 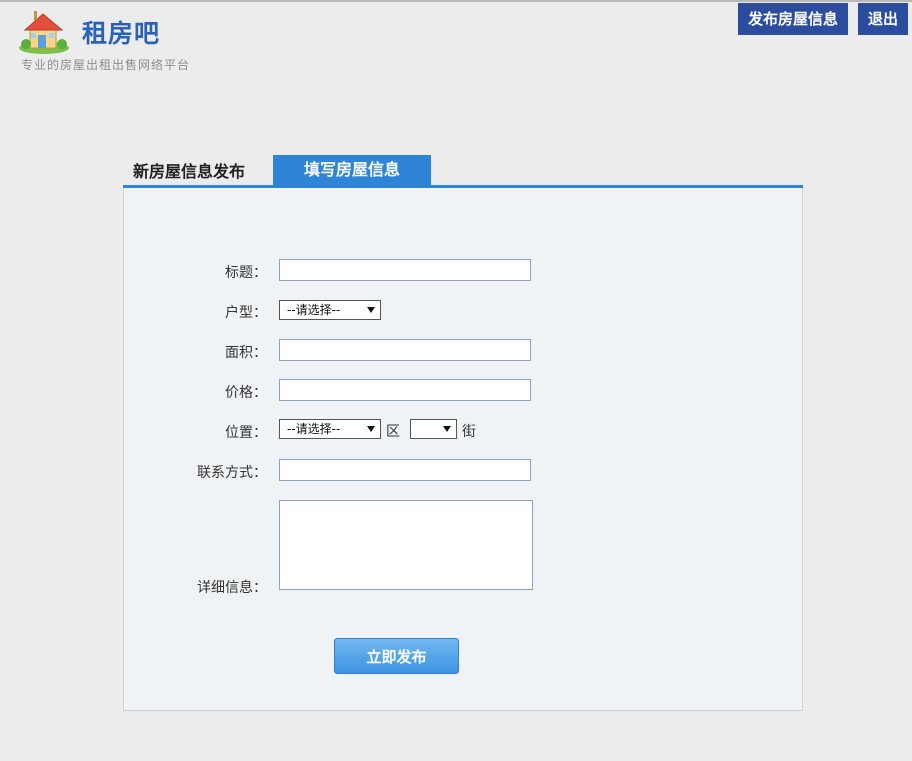 I want to click on contact-label: 联系方式：, so click(x=232, y=473).